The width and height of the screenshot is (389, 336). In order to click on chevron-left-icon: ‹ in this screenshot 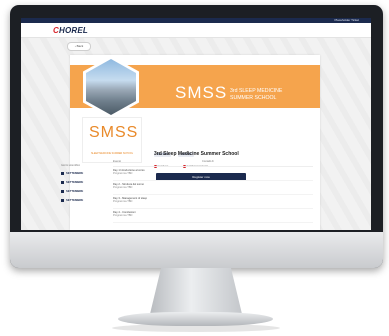, I will do `click(75, 46)`.